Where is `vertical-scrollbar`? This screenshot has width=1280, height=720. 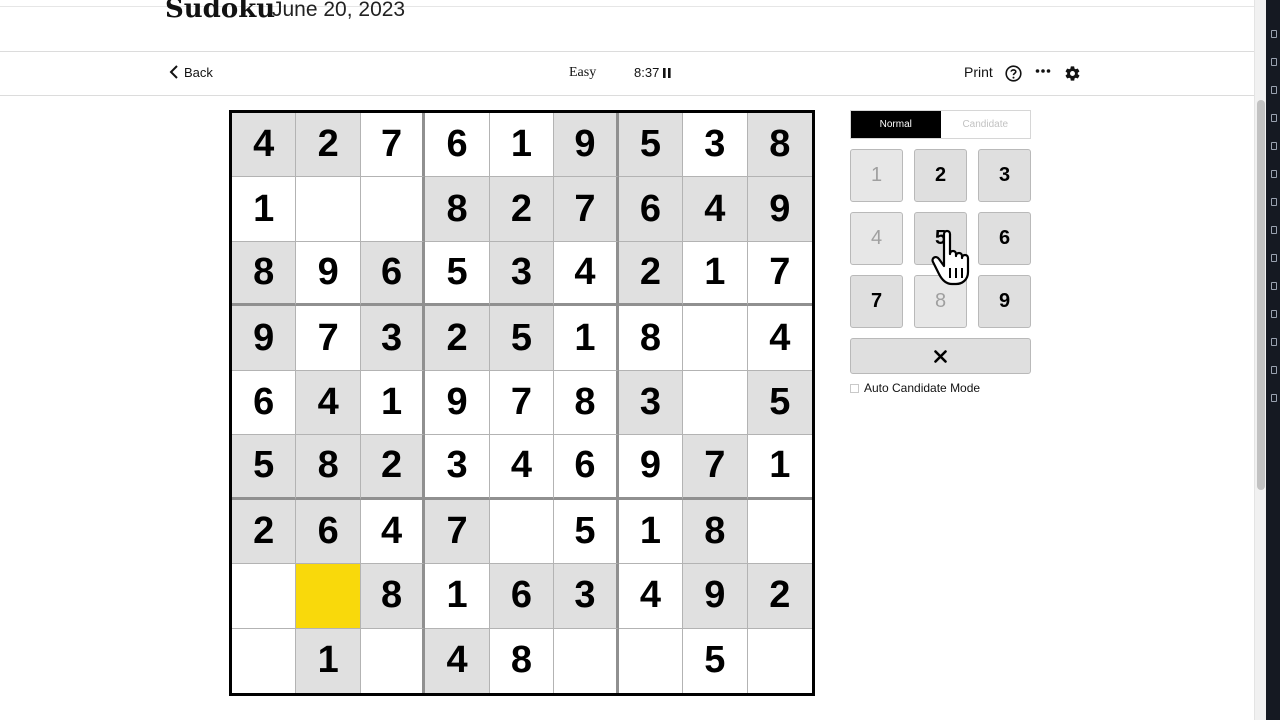 vertical-scrollbar is located at coordinates (1260, 360).